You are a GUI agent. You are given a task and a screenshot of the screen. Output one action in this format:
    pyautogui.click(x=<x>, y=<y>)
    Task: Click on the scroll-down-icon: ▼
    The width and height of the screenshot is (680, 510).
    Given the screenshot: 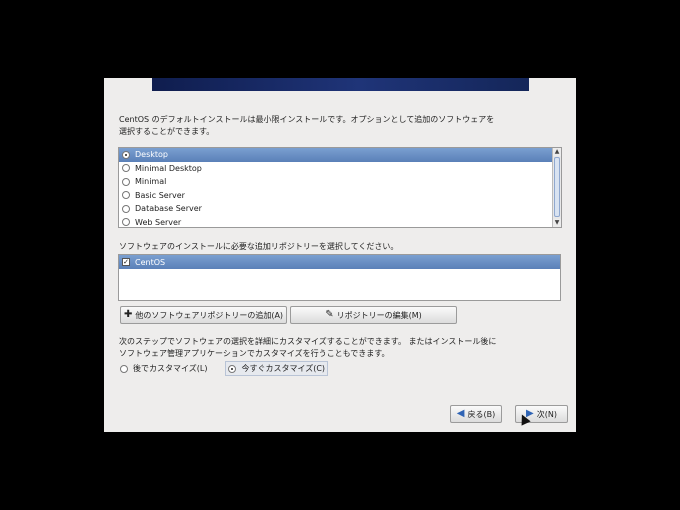 What is the action you would take?
    pyautogui.click(x=557, y=223)
    